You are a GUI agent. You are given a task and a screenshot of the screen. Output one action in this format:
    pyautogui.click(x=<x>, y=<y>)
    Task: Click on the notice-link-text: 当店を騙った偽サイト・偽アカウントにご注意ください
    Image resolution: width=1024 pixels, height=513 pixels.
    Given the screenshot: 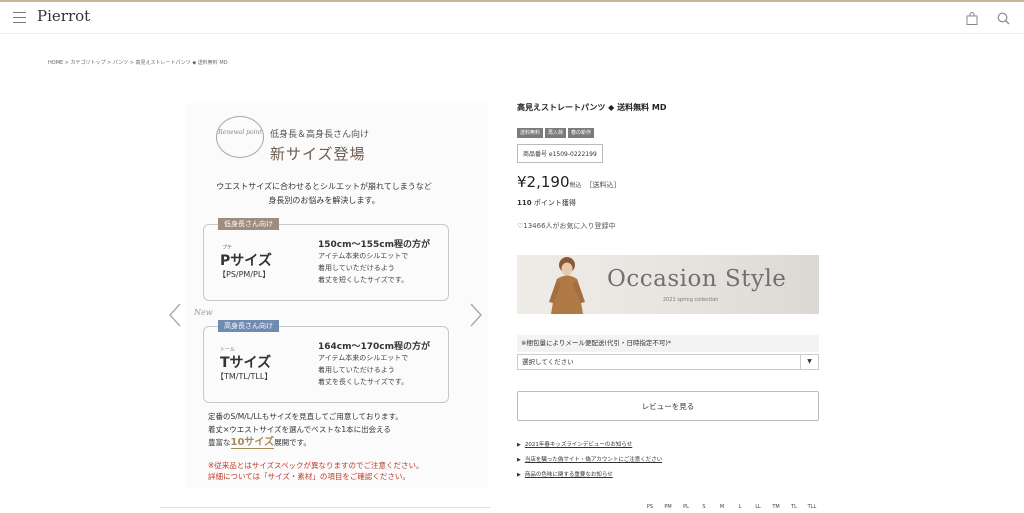 What is the action you would take?
    pyautogui.click(x=593, y=460)
    